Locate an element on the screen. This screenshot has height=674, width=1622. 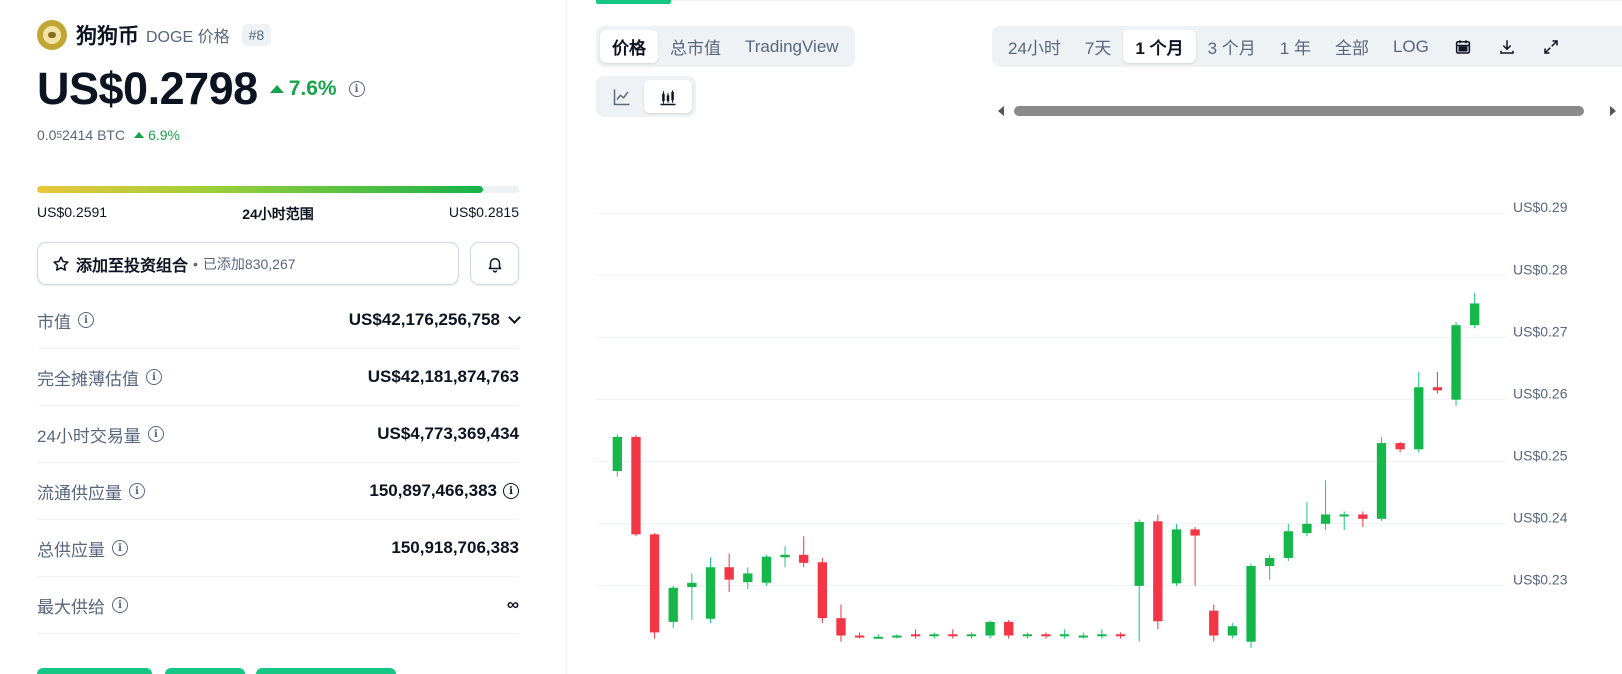
chart-style-toggle is located at coordinates (646, 96).